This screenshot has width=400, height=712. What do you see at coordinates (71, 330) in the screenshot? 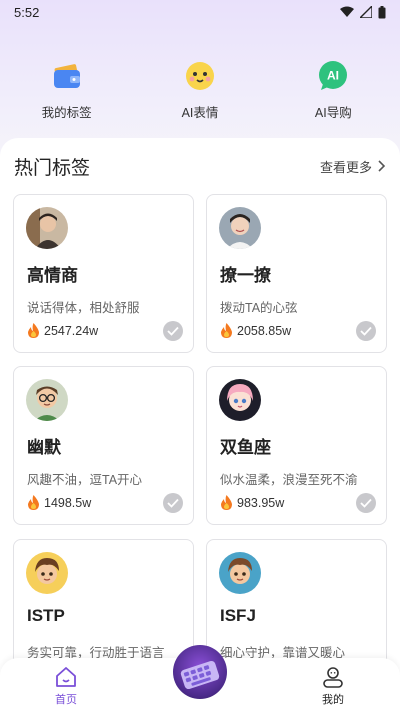
I see `heat-value: 2547.24w` at bounding box center [71, 330].